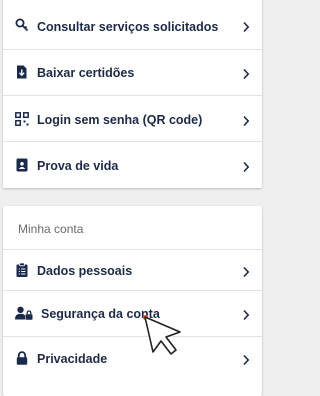 The width and height of the screenshot is (320, 396). What do you see at coordinates (120, 120) in the screenshot?
I see `menu-item-label: Login sem senha (QR code)` at bounding box center [120, 120].